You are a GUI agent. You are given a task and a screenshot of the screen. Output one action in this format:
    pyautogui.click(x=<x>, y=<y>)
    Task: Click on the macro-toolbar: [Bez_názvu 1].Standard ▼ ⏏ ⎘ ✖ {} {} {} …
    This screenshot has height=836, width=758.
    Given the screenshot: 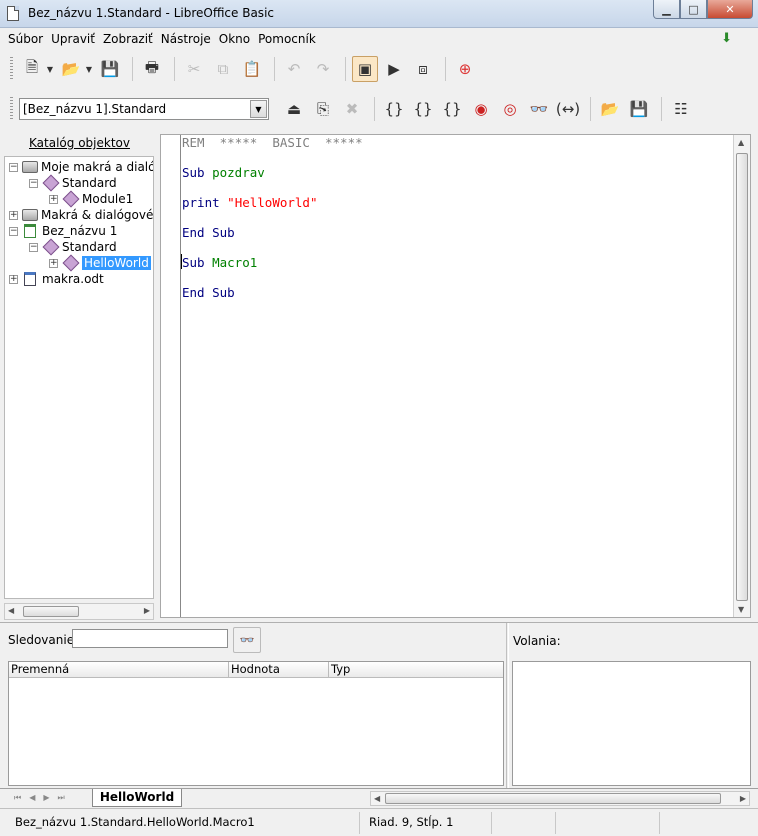 What is the action you would take?
    pyautogui.click(x=379, y=109)
    